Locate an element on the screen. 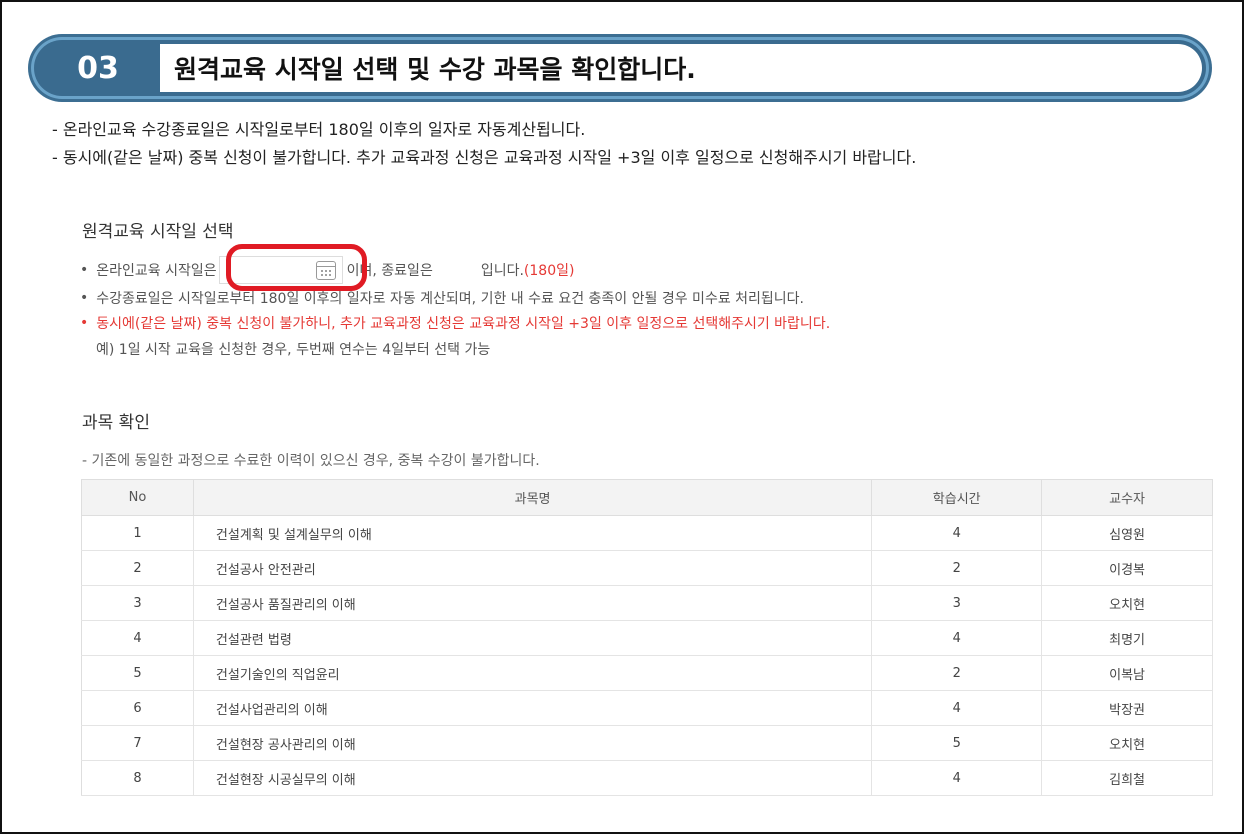 This screenshot has width=1244, height=834. calendar-icon is located at coordinates (325, 270).